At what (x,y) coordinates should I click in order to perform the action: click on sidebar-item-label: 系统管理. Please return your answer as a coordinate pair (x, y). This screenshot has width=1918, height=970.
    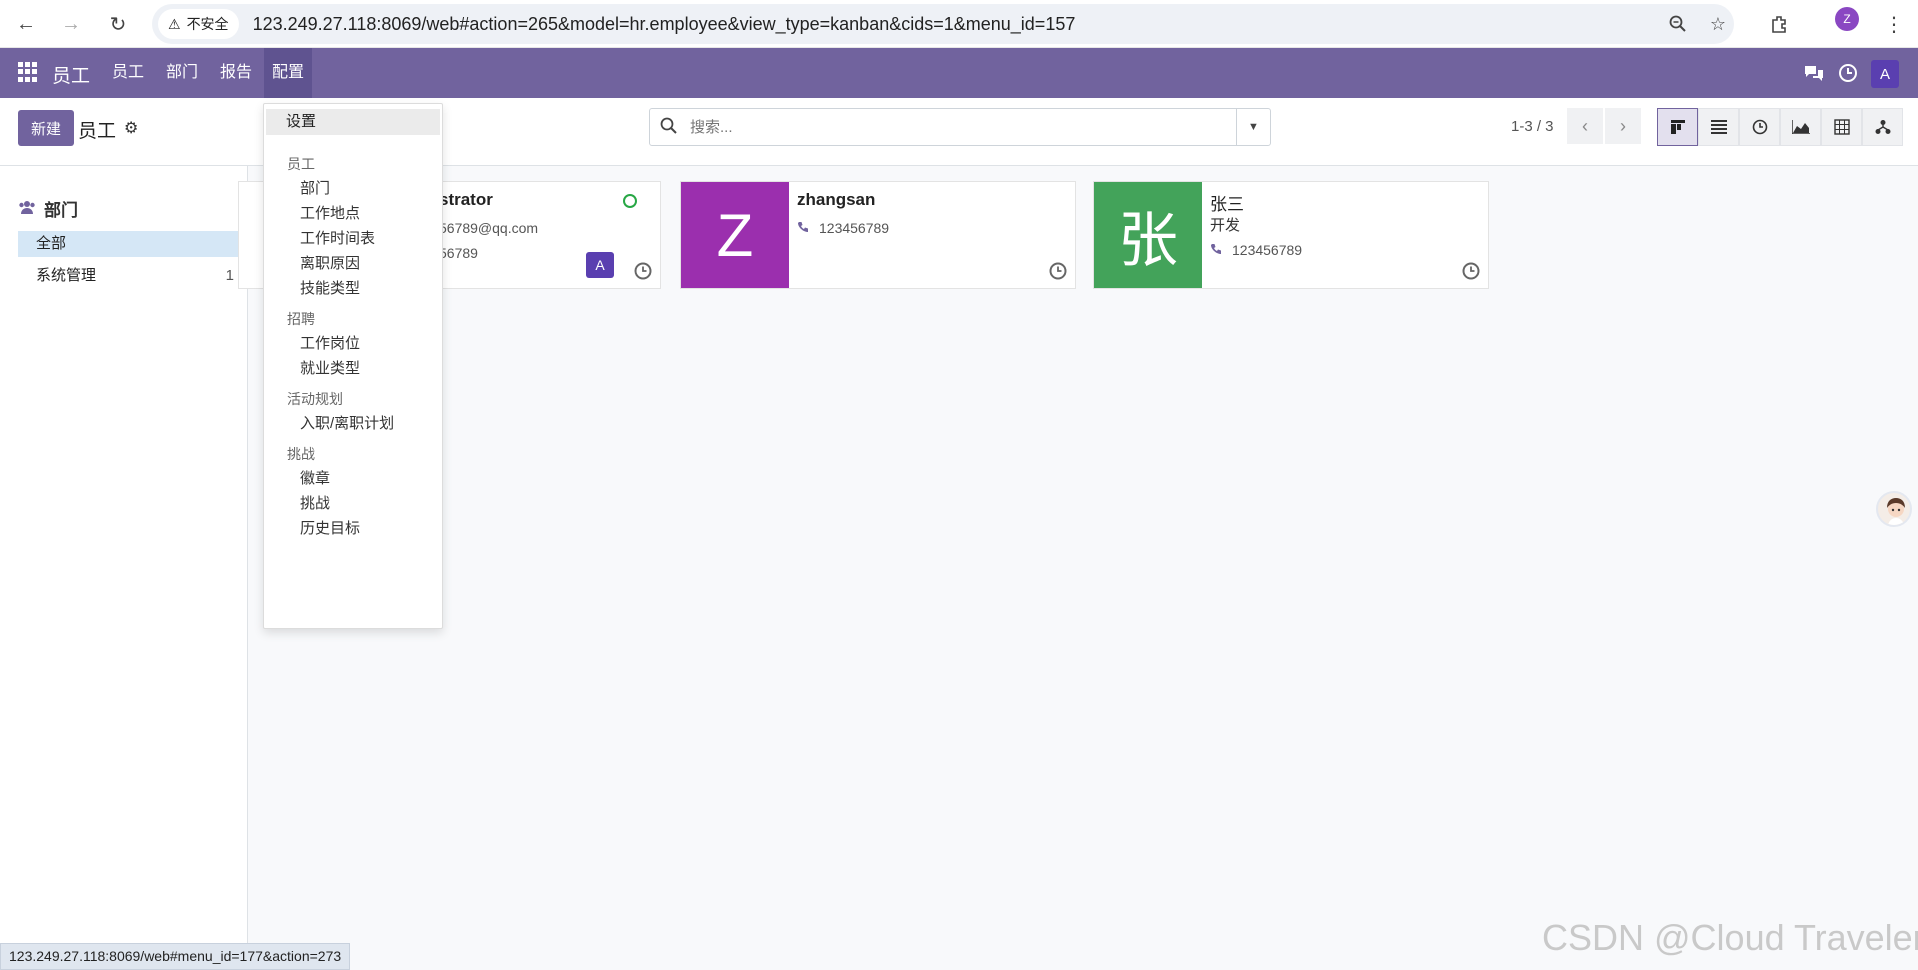
    Looking at the image, I should click on (66, 275).